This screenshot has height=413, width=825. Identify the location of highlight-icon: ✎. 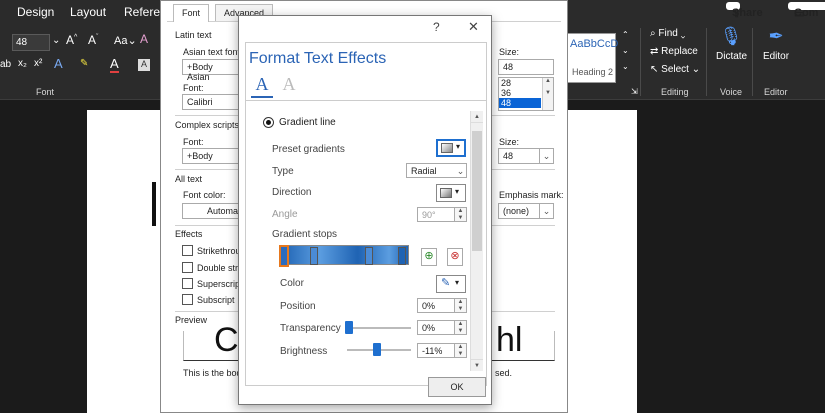
(84, 63).